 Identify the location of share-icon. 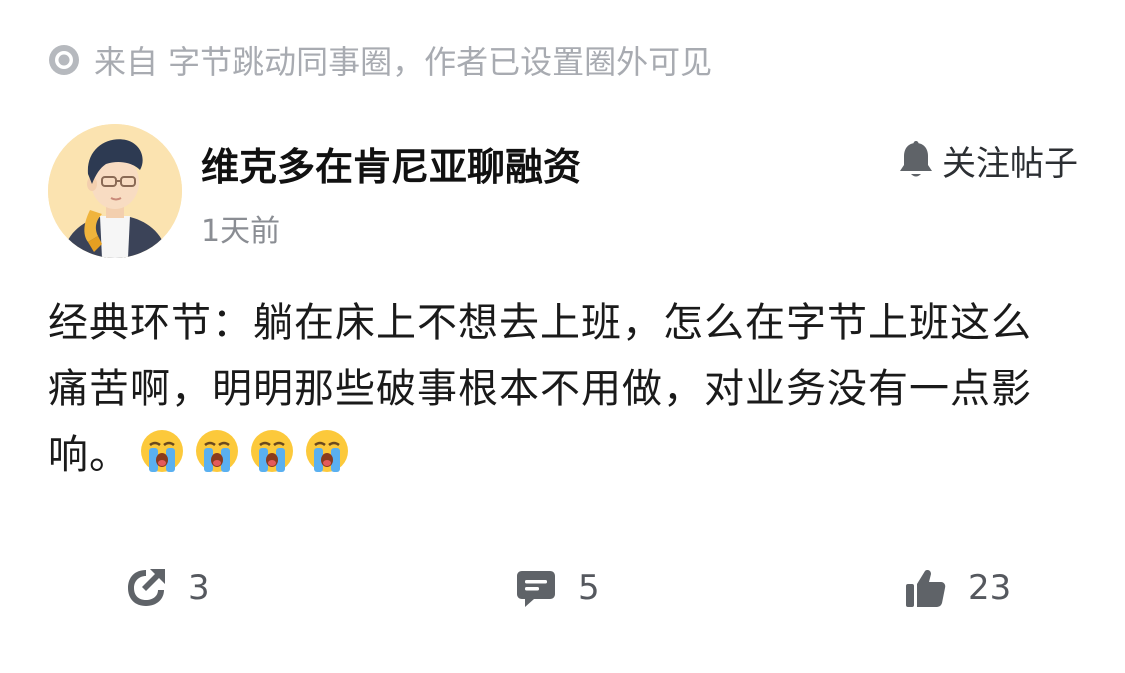
(146, 588).